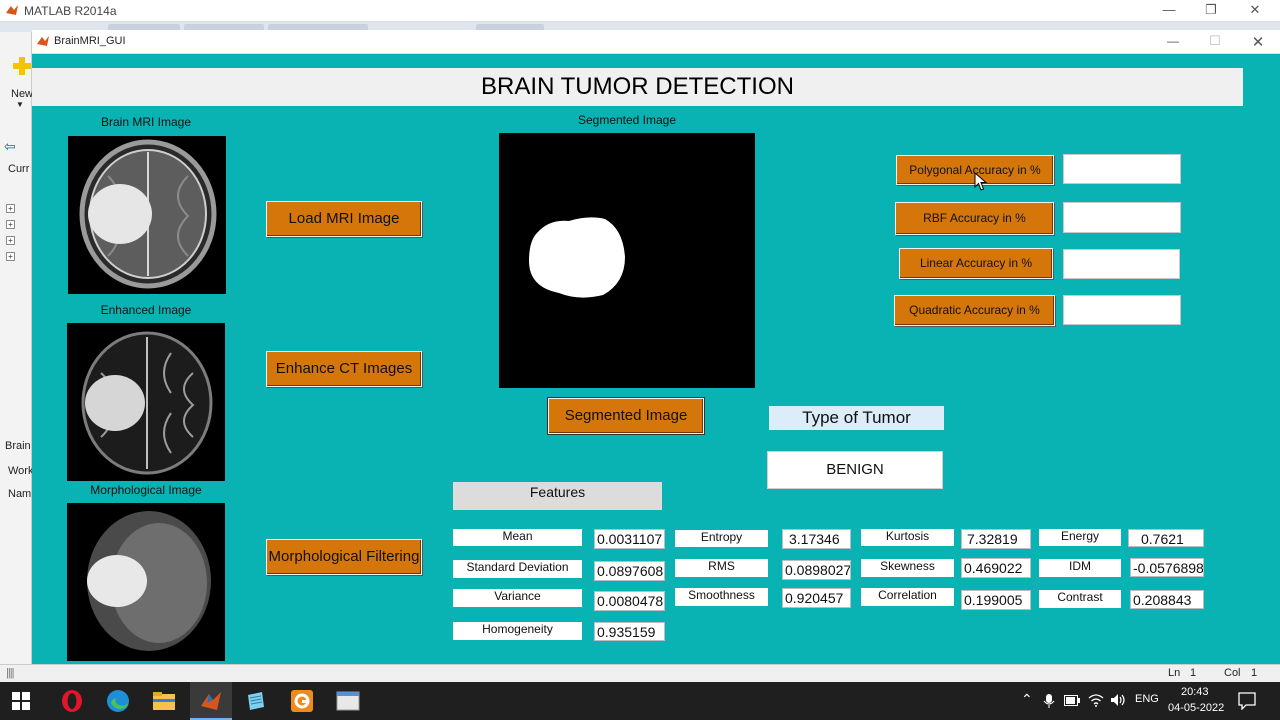  What do you see at coordinates (20, 104) in the screenshot?
I see `chevron-down-icon: ▼` at bounding box center [20, 104].